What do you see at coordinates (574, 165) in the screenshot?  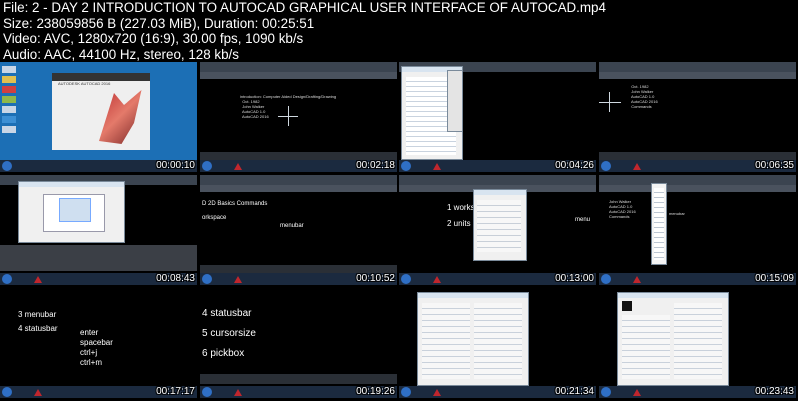 I see `timestamp: 00:04:26` at bounding box center [574, 165].